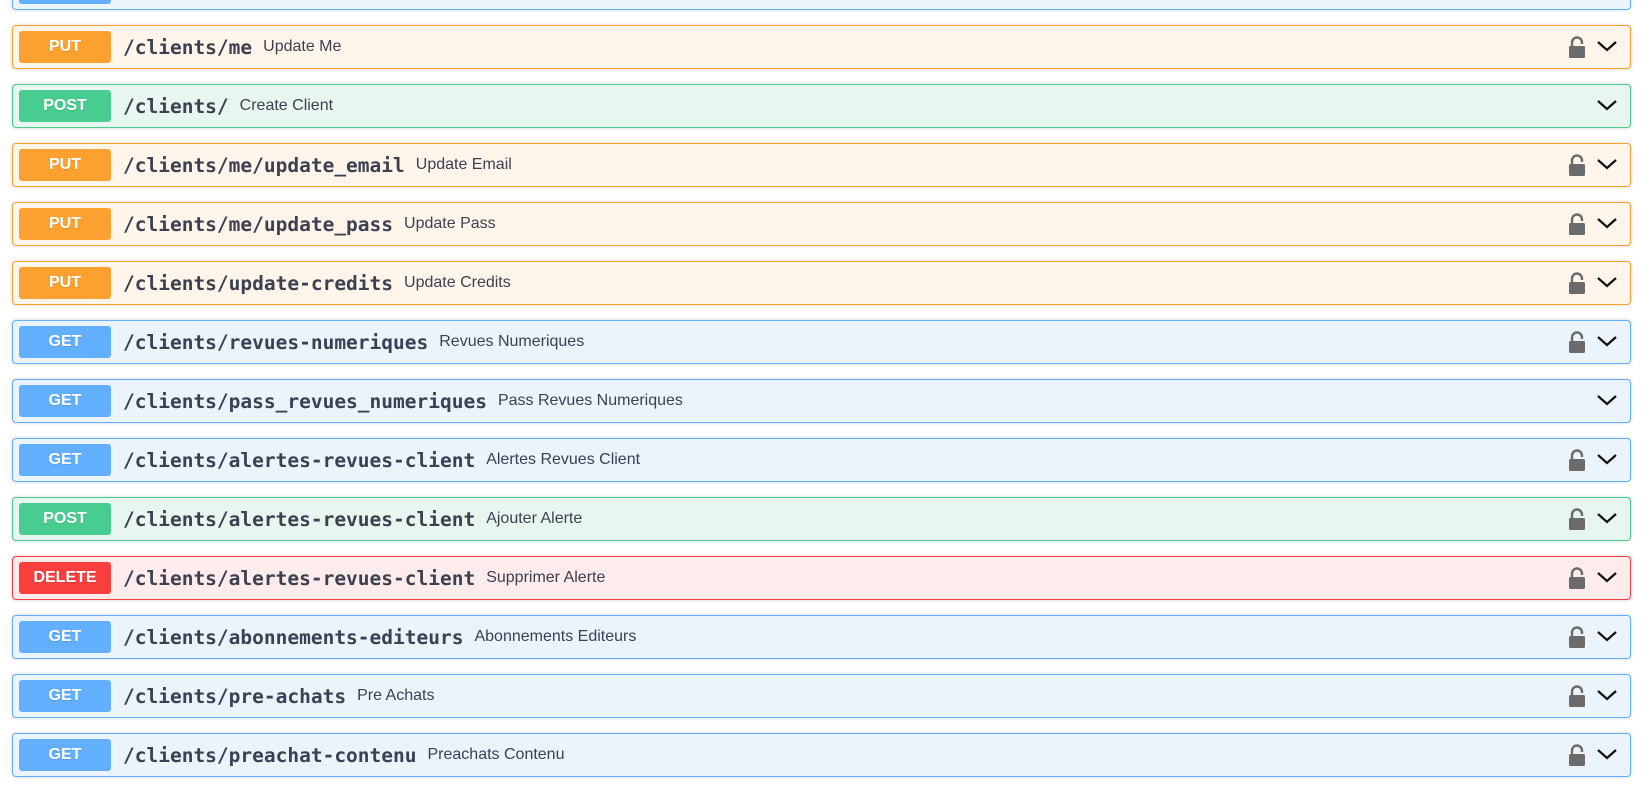  What do you see at coordinates (821, 696) in the screenshot?
I see `endpoint-row: GET /clients/pre-achats Pre Achats` at bounding box center [821, 696].